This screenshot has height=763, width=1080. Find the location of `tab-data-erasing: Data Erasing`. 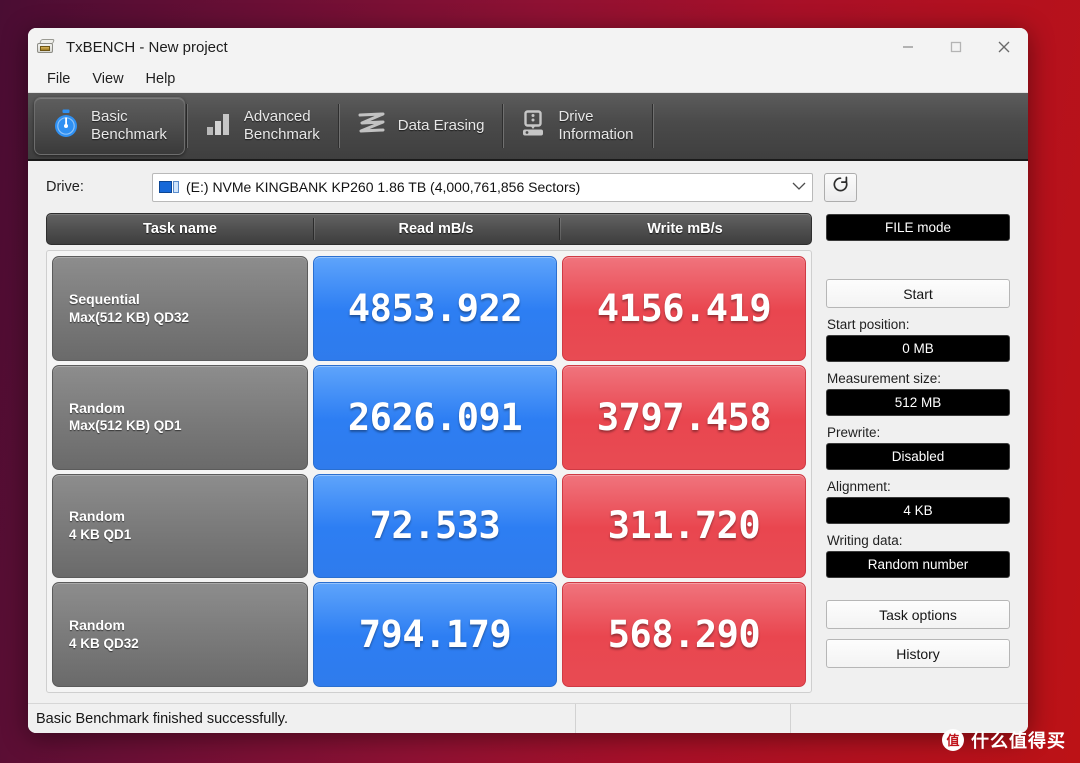

tab-data-erasing: Data Erasing is located at coordinates (421, 126).